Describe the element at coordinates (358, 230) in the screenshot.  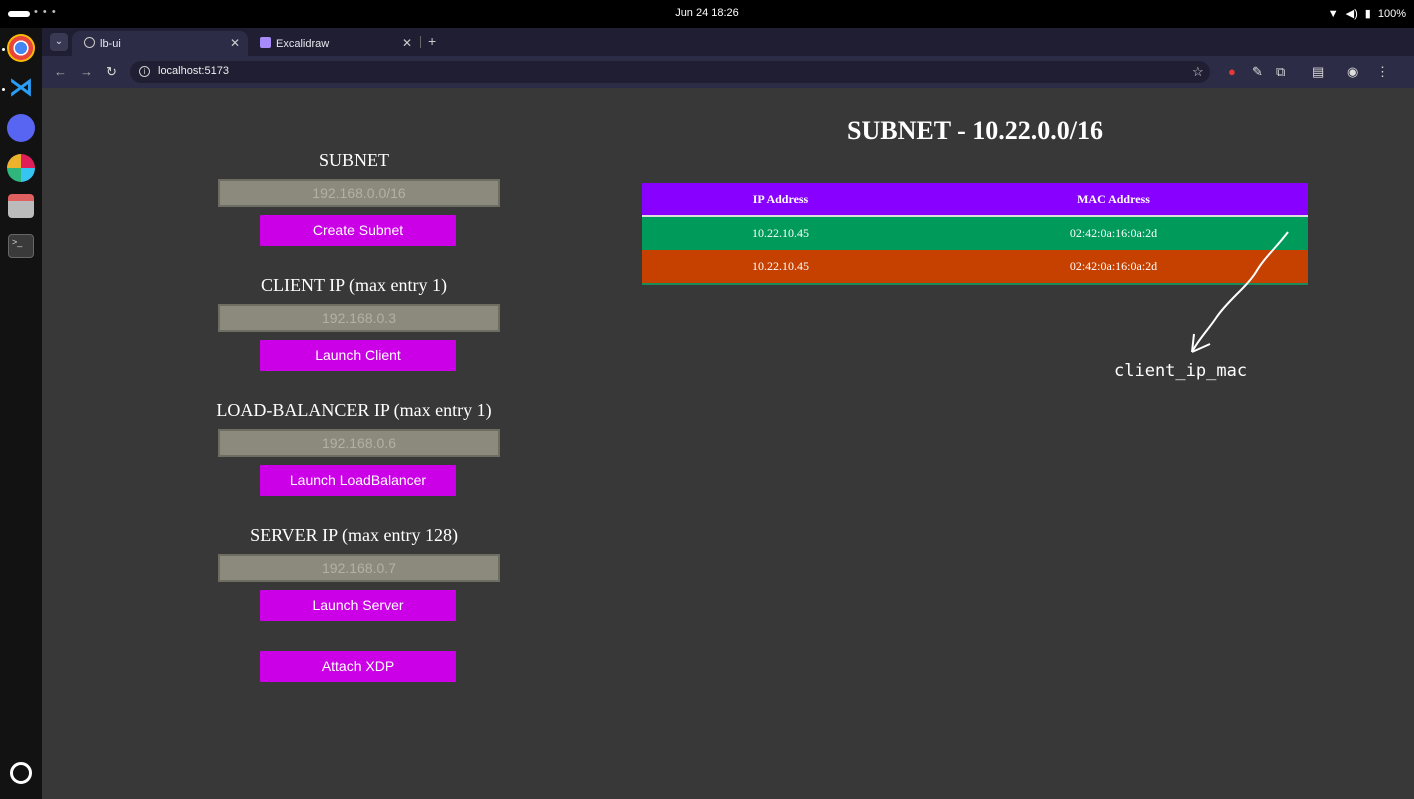
I see `create-subnet-button: Create Subnet` at that location.